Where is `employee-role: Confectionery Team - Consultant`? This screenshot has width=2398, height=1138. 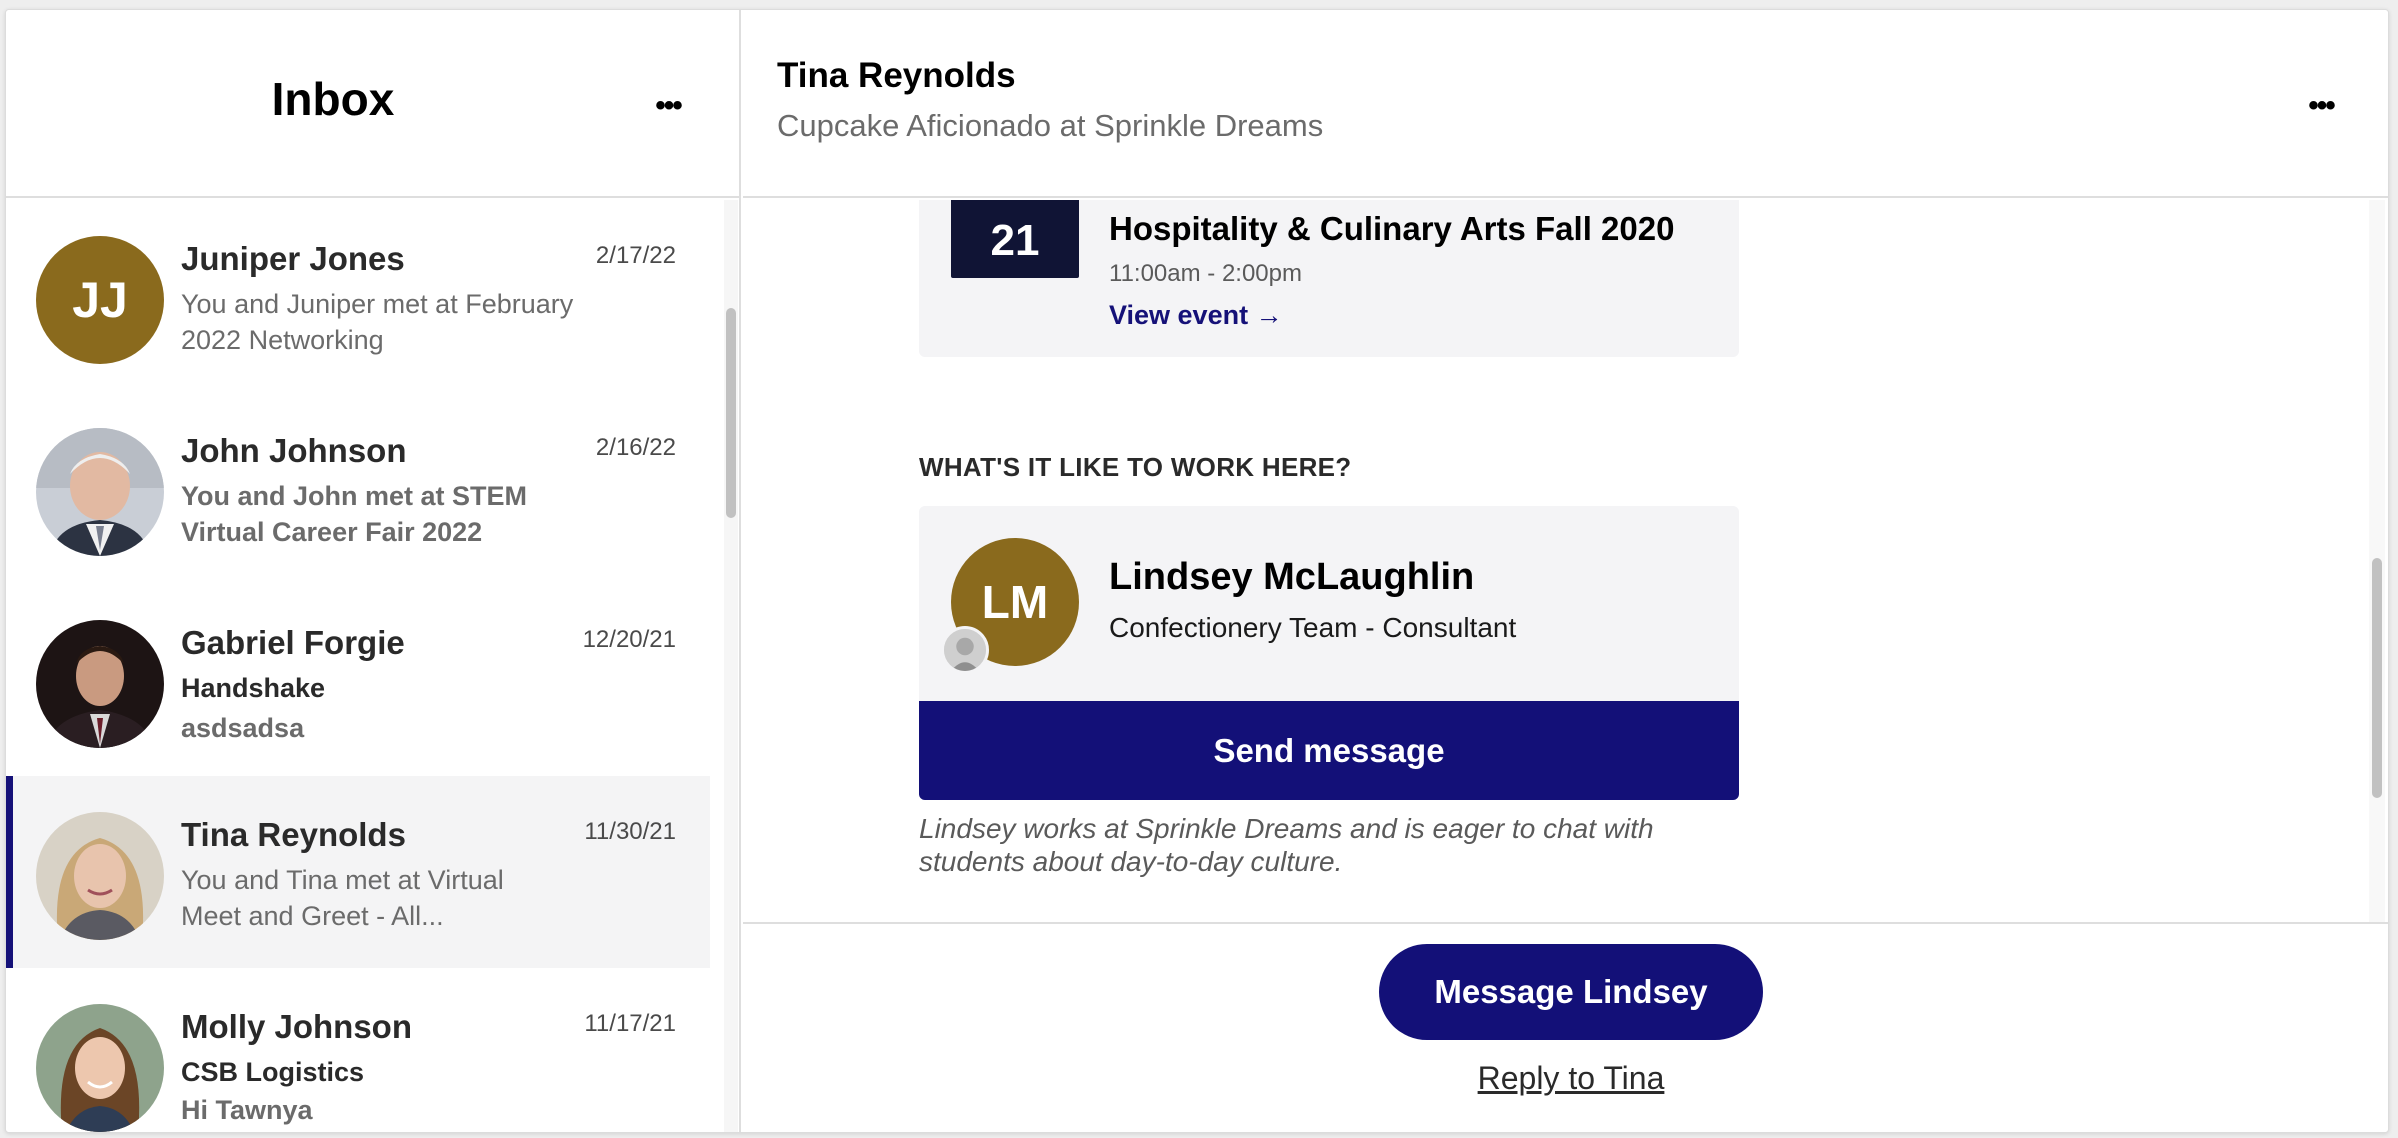 employee-role: Confectionery Team - Consultant is located at coordinates (1313, 627).